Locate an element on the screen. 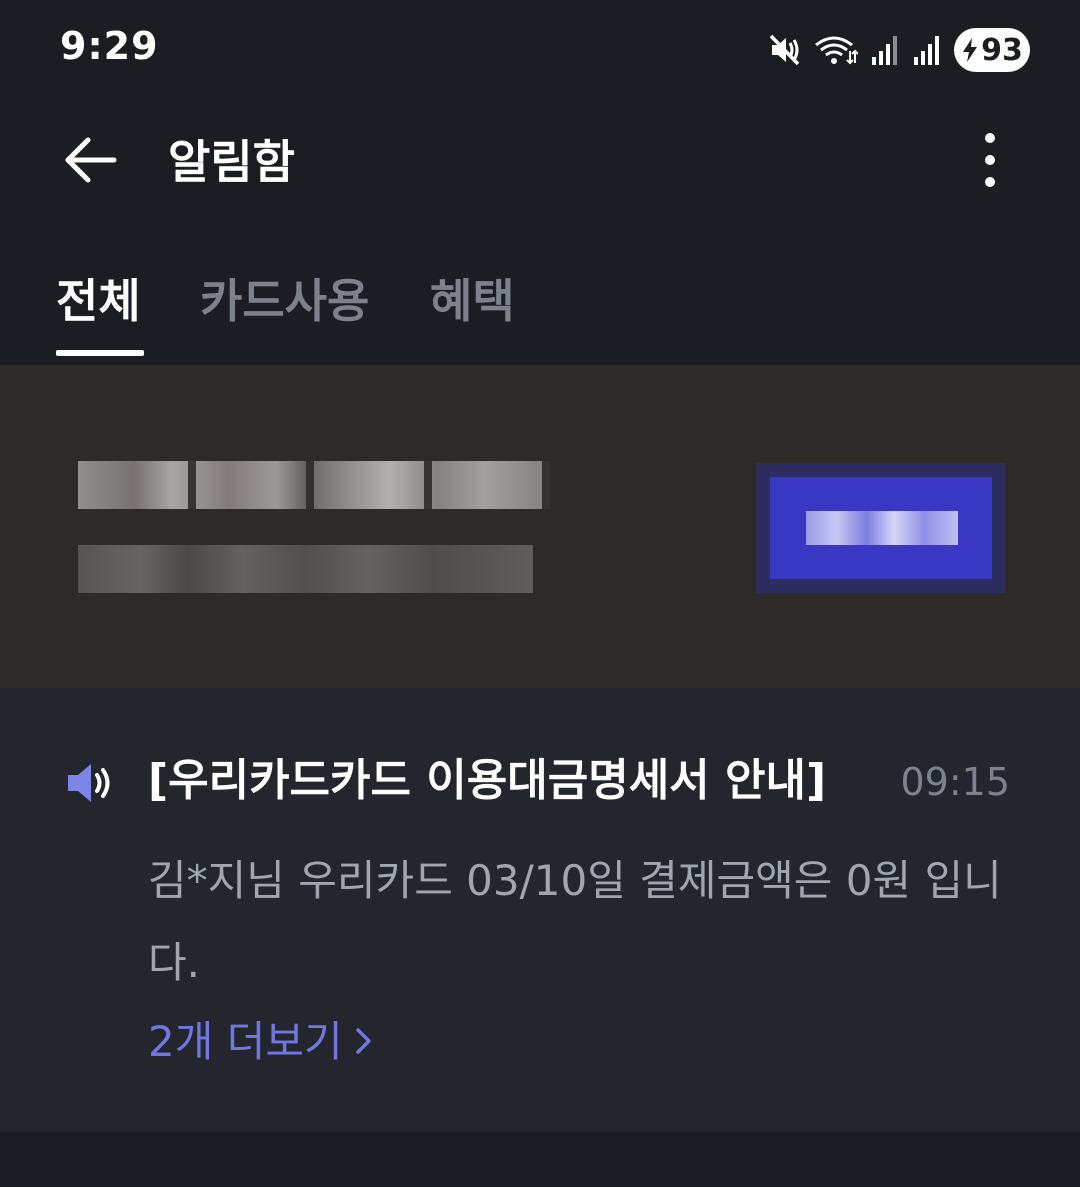  notification-time: 09:15 is located at coordinates (955, 782).